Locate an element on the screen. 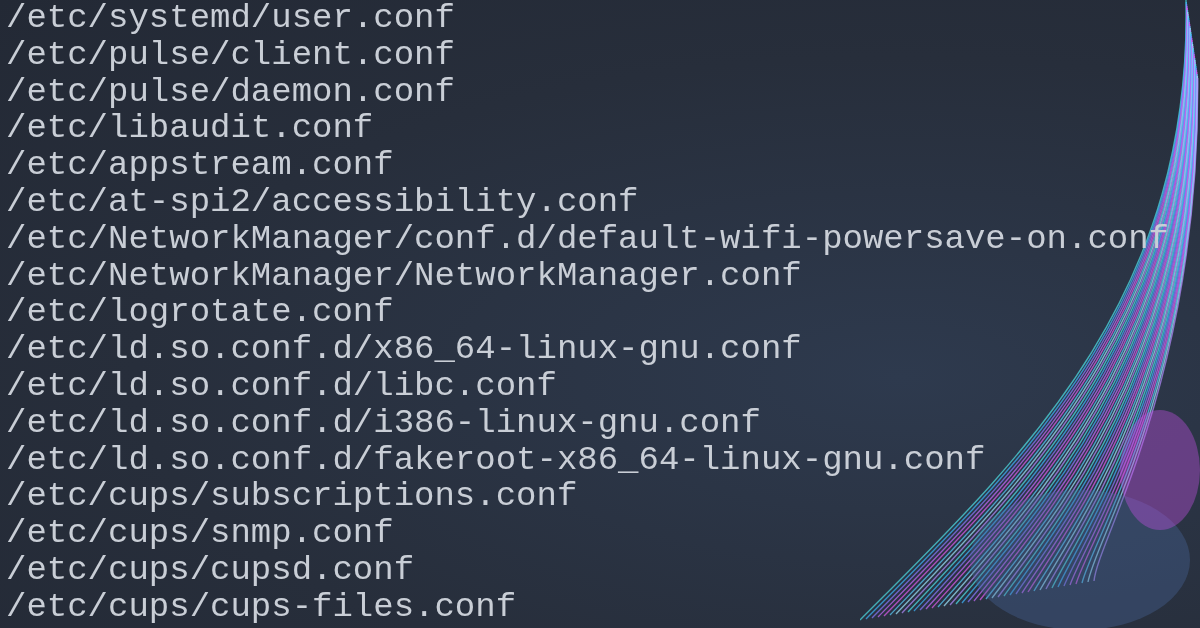 The image size is (1200, 628). file-path: /etc/ld.so.conf.d/libc.conf is located at coordinates (281, 386).